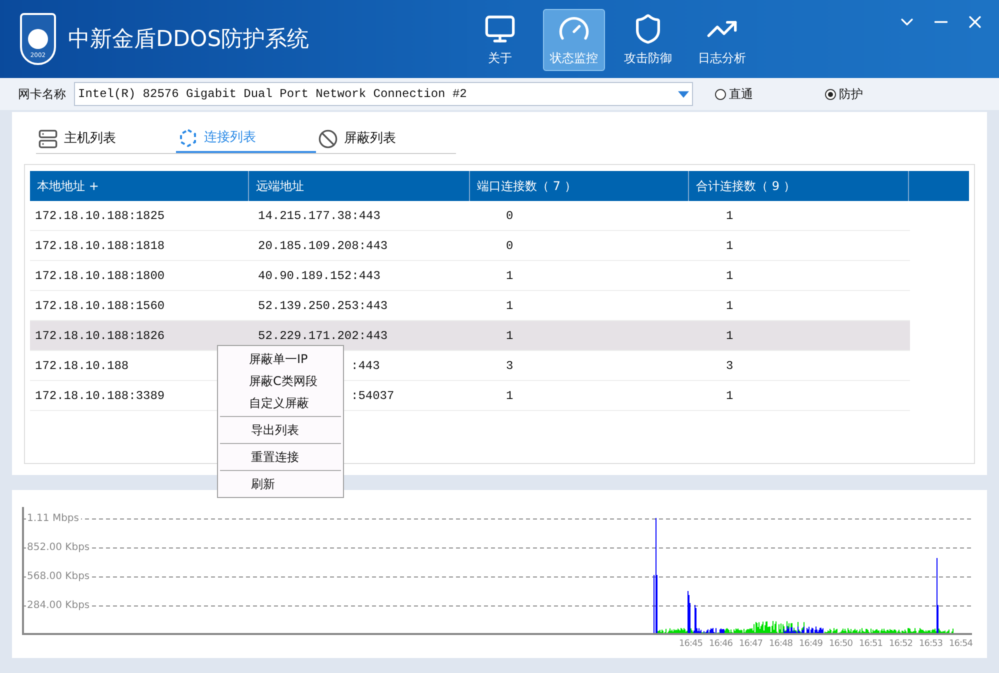 The image size is (999, 673). I want to click on menu-item: 屏蔽单一IP, so click(280, 359).